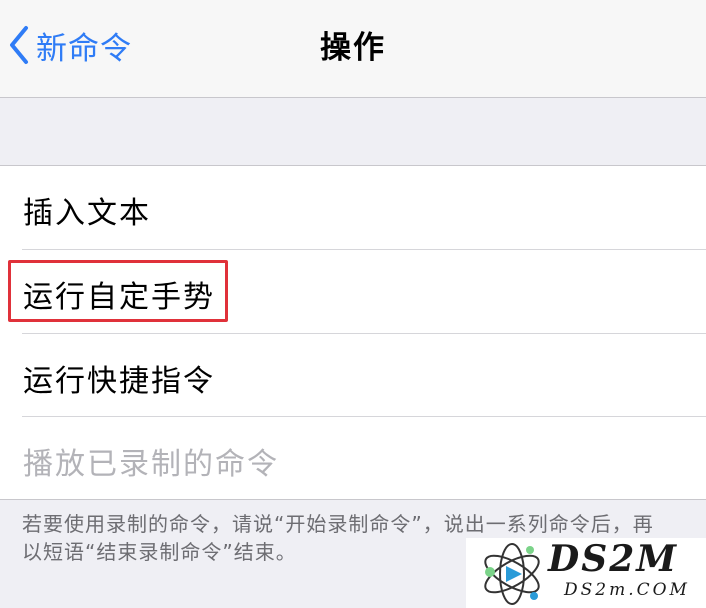 The height and width of the screenshot is (608, 706). What do you see at coordinates (353, 291) in the screenshot?
I see `list-item-run-custom-gesture: 运行自定手势` at bounding box center [353, 291].